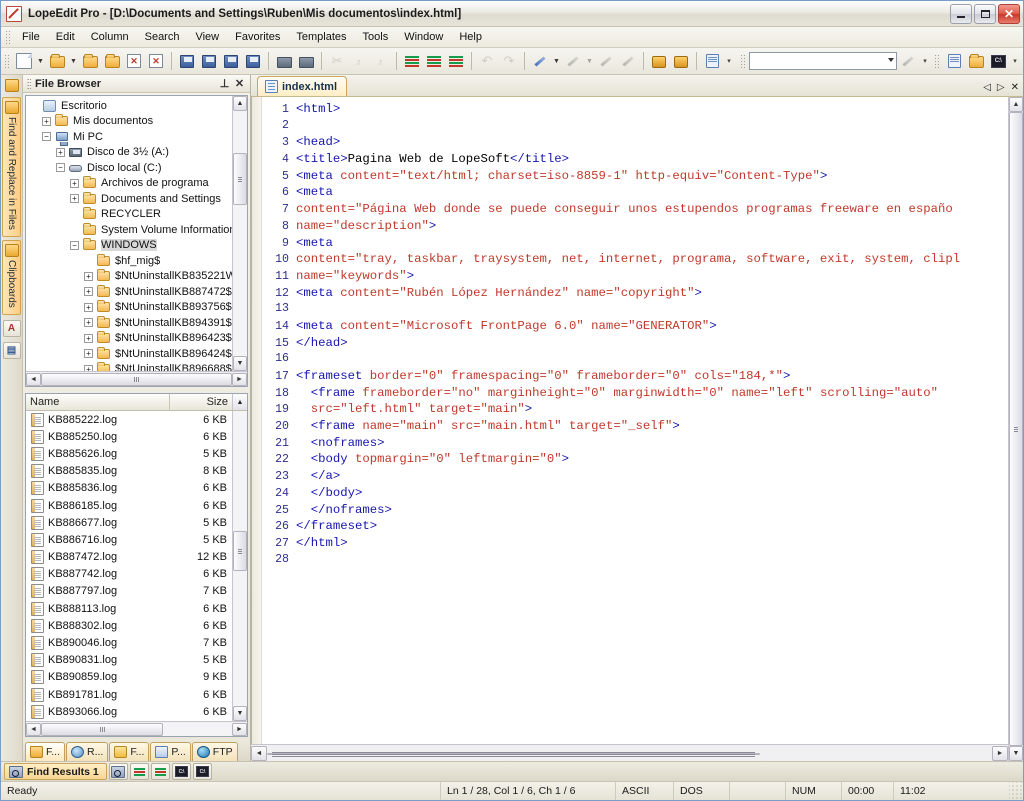 Image resolution: width=1024 pixels, height=801 pixels. I want to click on editor-gutter, so click(257, 420).